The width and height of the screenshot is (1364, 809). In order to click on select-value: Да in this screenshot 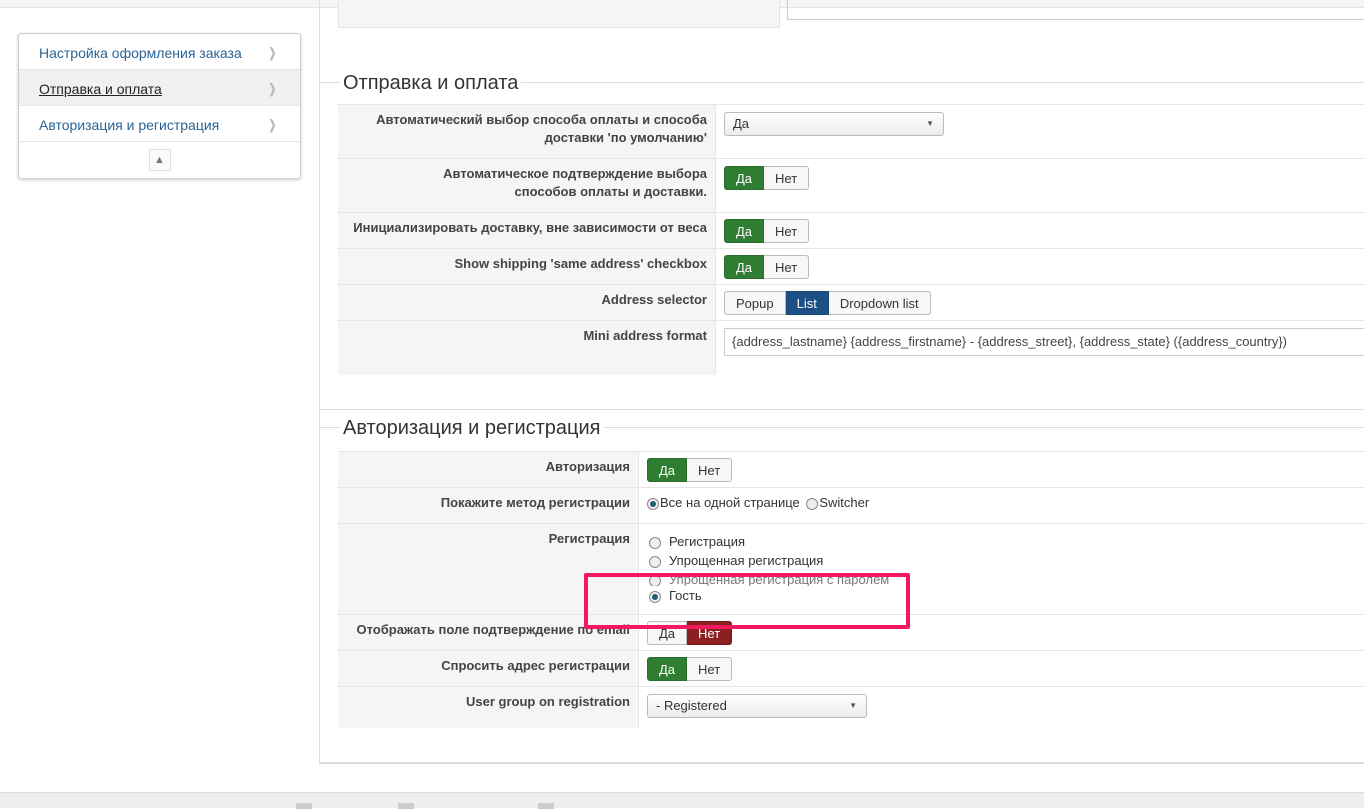, I will do `click(741, 123)`.